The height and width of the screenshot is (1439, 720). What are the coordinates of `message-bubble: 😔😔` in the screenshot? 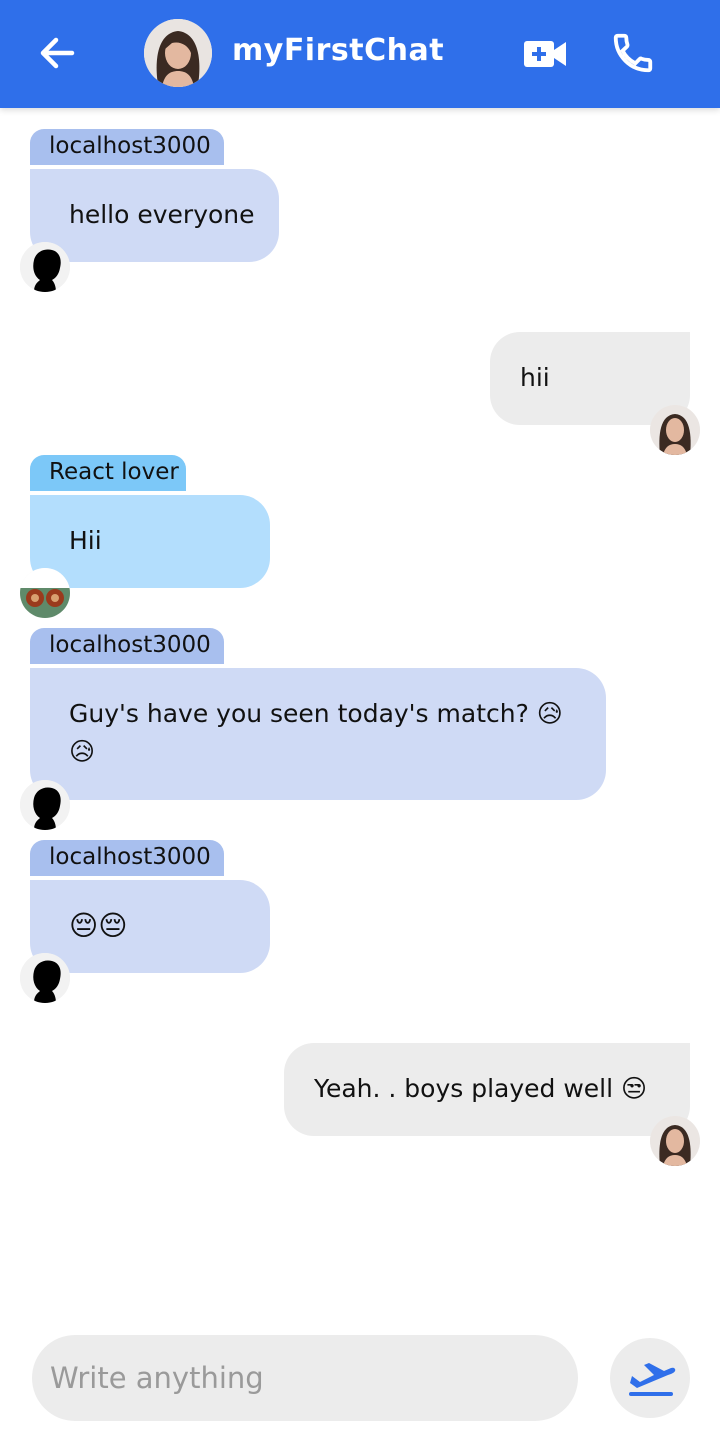 It's located at (150, 926).